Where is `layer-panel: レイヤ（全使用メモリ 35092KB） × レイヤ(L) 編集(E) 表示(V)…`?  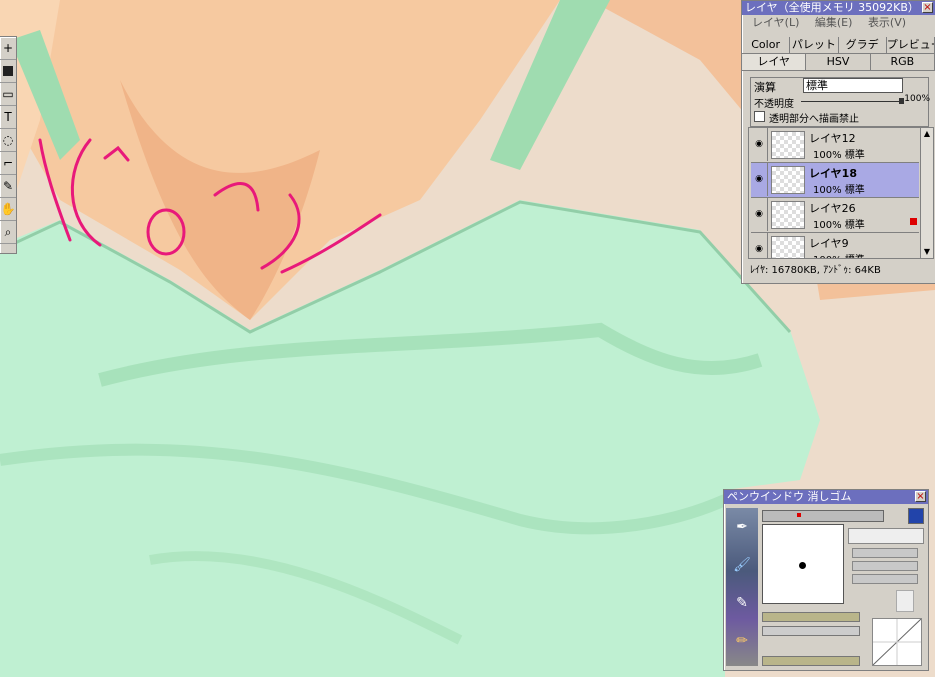
layer-panel: レイヤ（全使用メモリ 35092KB） × レイヤ(L) 編集(E) 表示(V)… is located at coordinates (838, 142).